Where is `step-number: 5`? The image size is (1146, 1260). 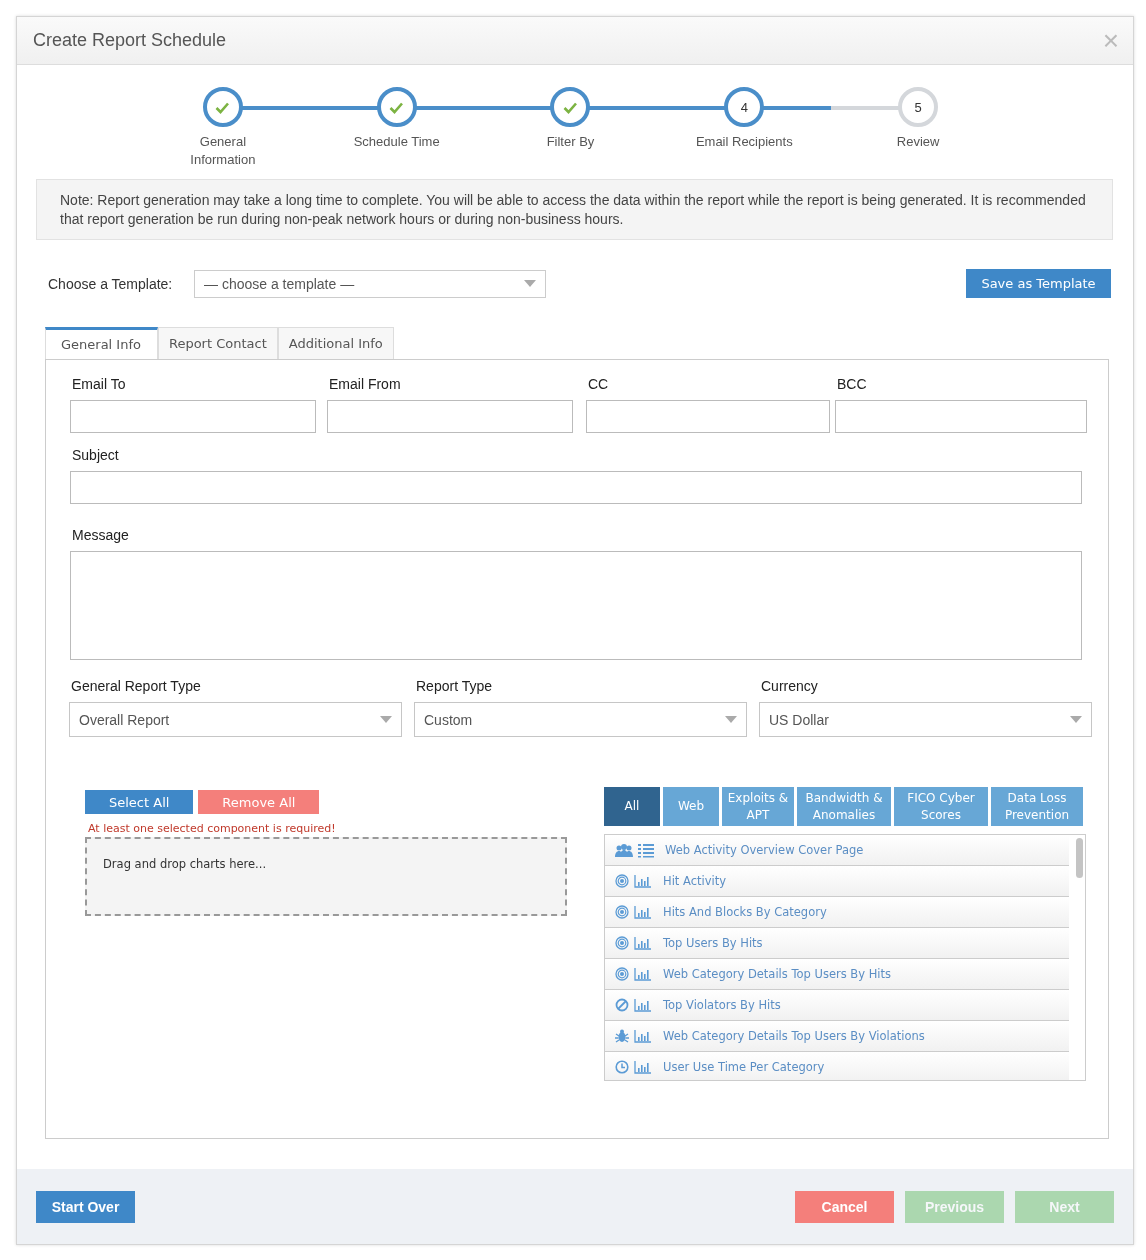
step-number: 5 is located at coordinates (918, 107).